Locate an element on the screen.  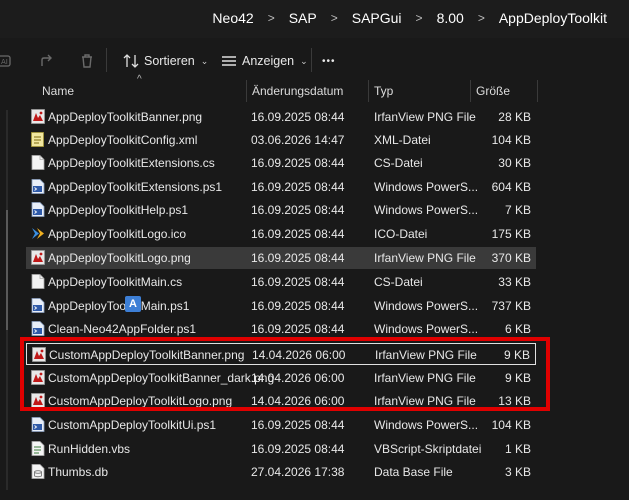
share-icon is located at coordinates (47, 61).